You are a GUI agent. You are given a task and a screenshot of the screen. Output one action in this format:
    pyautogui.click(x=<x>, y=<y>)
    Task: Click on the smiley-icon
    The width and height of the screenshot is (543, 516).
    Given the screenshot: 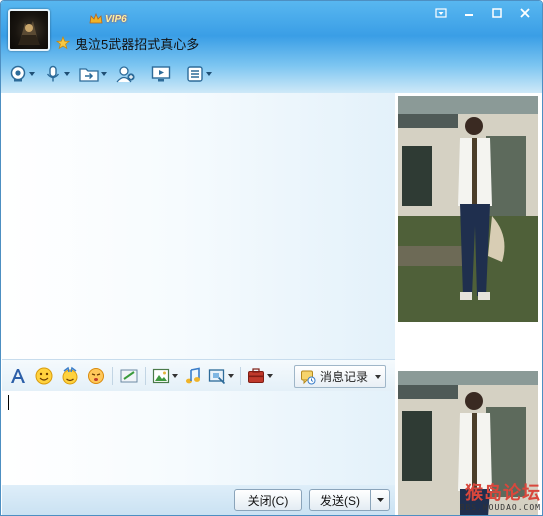 What is the action you would take?
    pyautogui.click(x=44, y=375)
    